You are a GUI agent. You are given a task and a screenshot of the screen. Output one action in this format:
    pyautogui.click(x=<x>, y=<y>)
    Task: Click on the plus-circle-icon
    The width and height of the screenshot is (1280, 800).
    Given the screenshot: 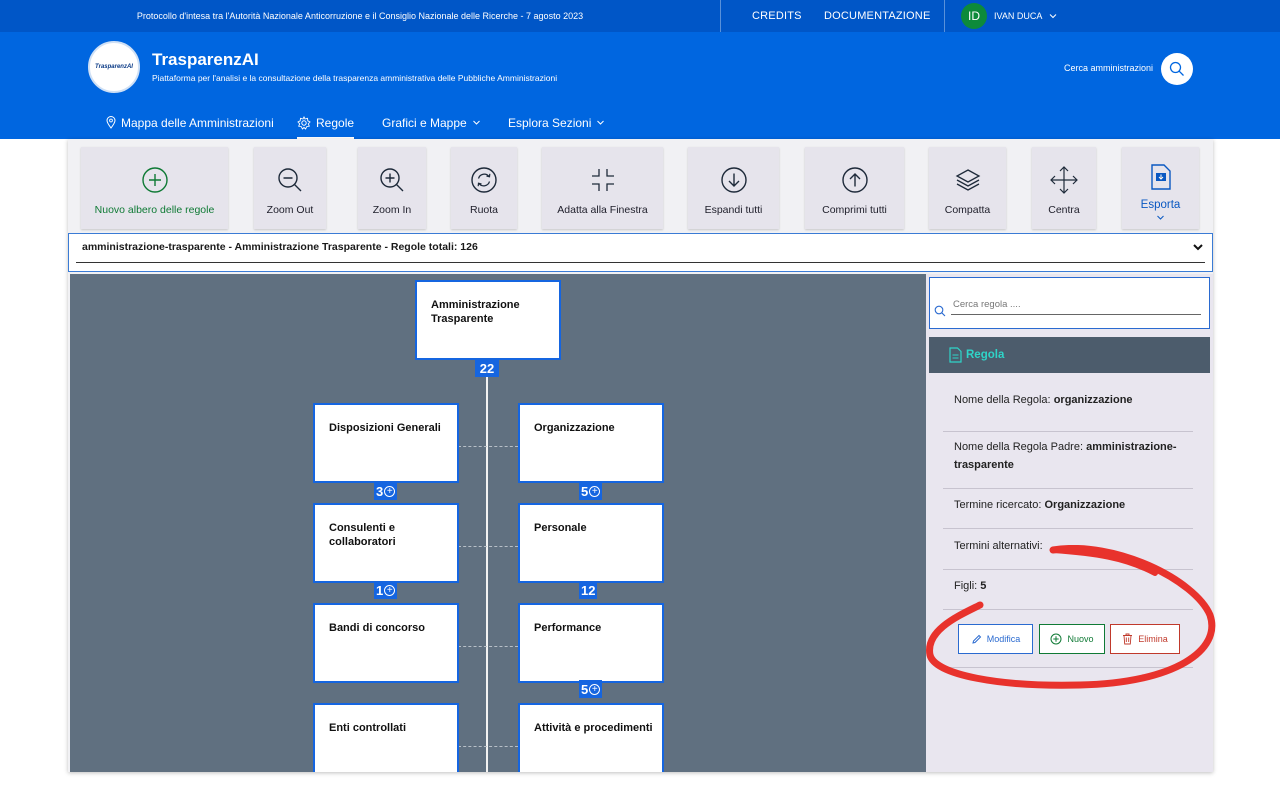 What is the action you would take?
    pyautogui.click(x=1056, y=639)
    